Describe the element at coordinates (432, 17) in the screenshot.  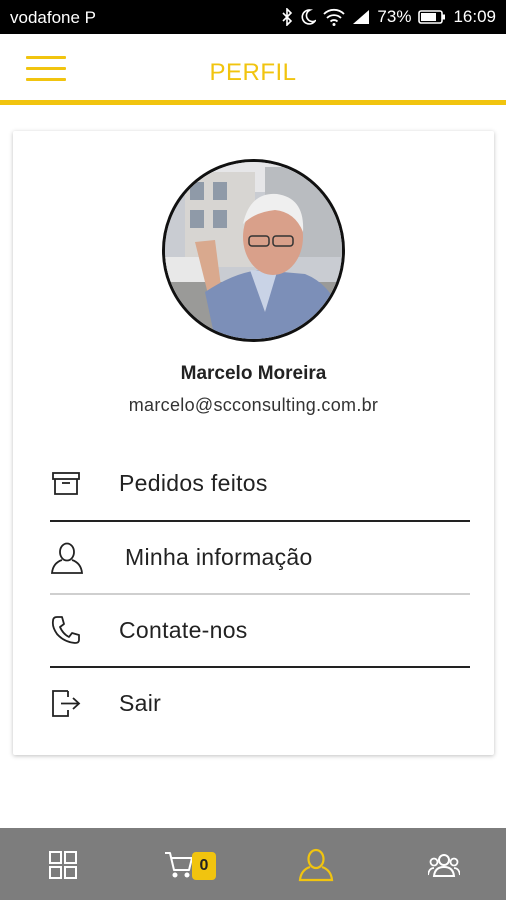
I see `battery-icon` at that location.